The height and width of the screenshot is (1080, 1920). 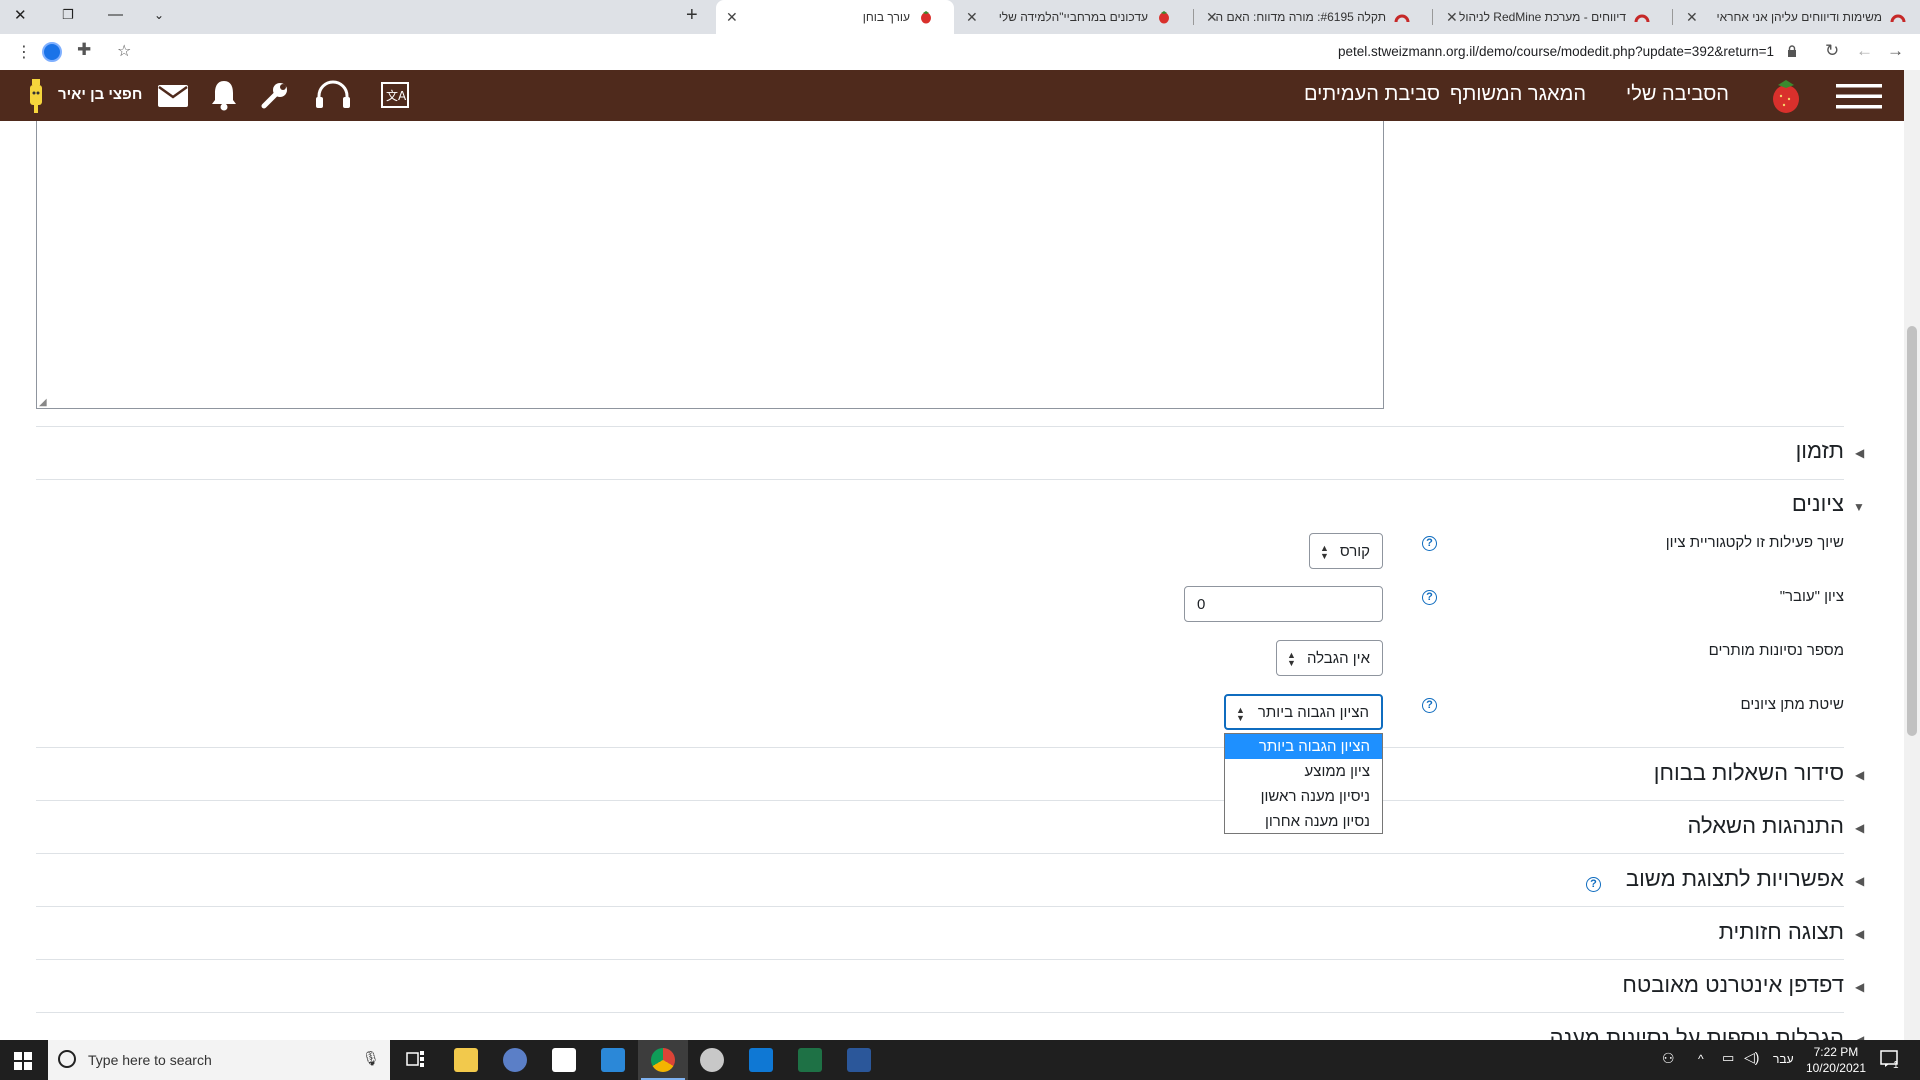 I want to click on bookmark-star-icon: ☆, so click(x=124, y=51).